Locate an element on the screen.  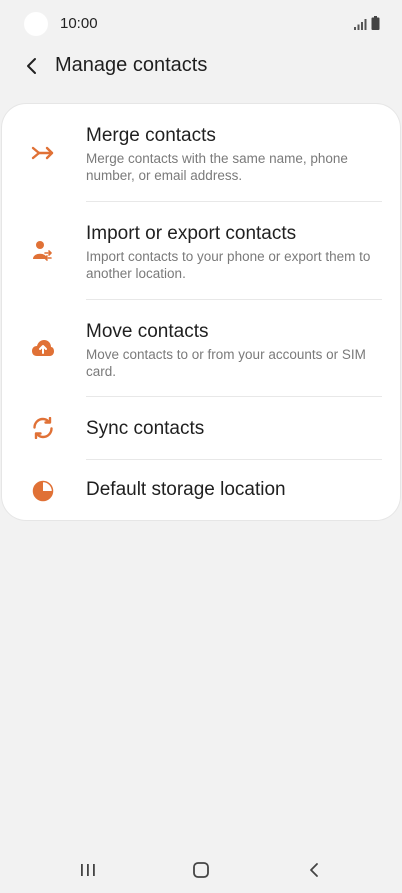
status-time: 10:00 is located at coordinates (79, 23).